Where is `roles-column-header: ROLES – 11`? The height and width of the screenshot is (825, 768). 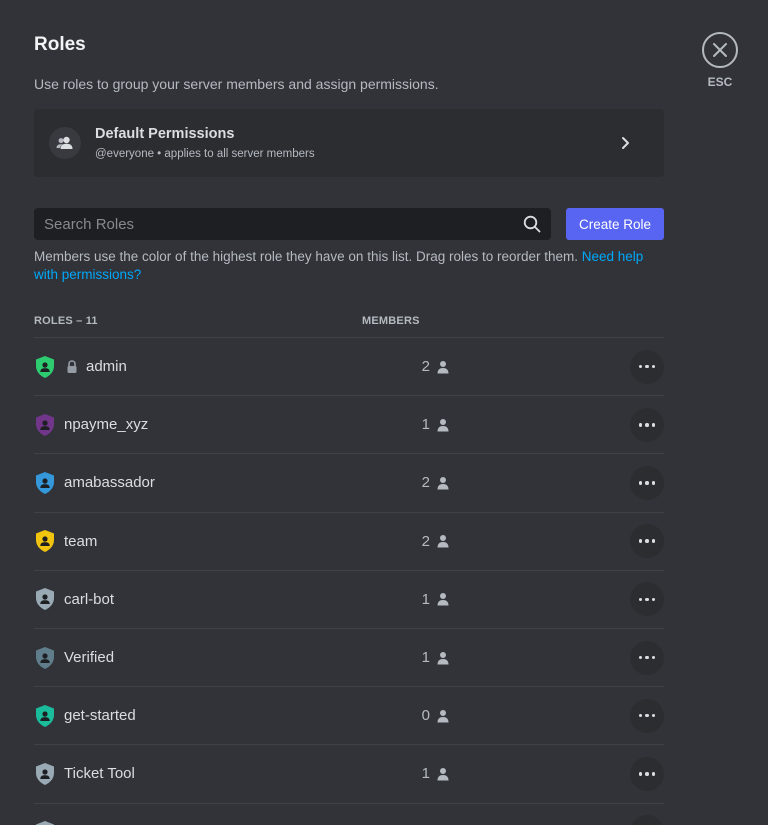
roles-column-header: ROLES – 11 is located at coordinates (66, 321).